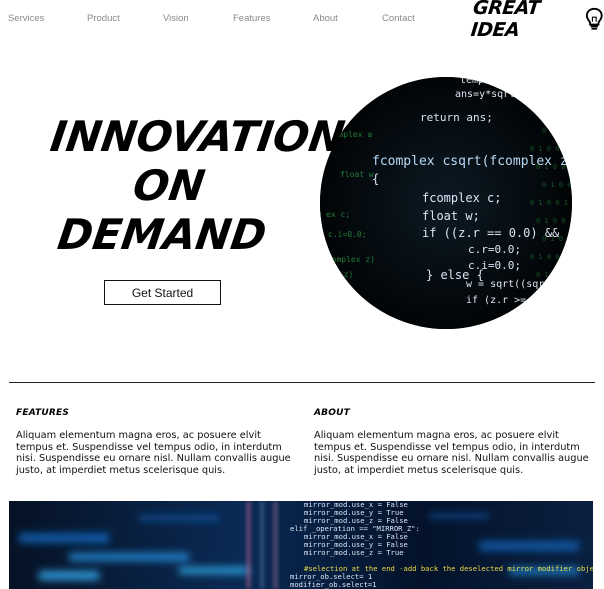 This screenshot has width=604, height=589. Describe the element at coordinates (325, 18) in the screenshot. I see `nav-about: About` at that location.